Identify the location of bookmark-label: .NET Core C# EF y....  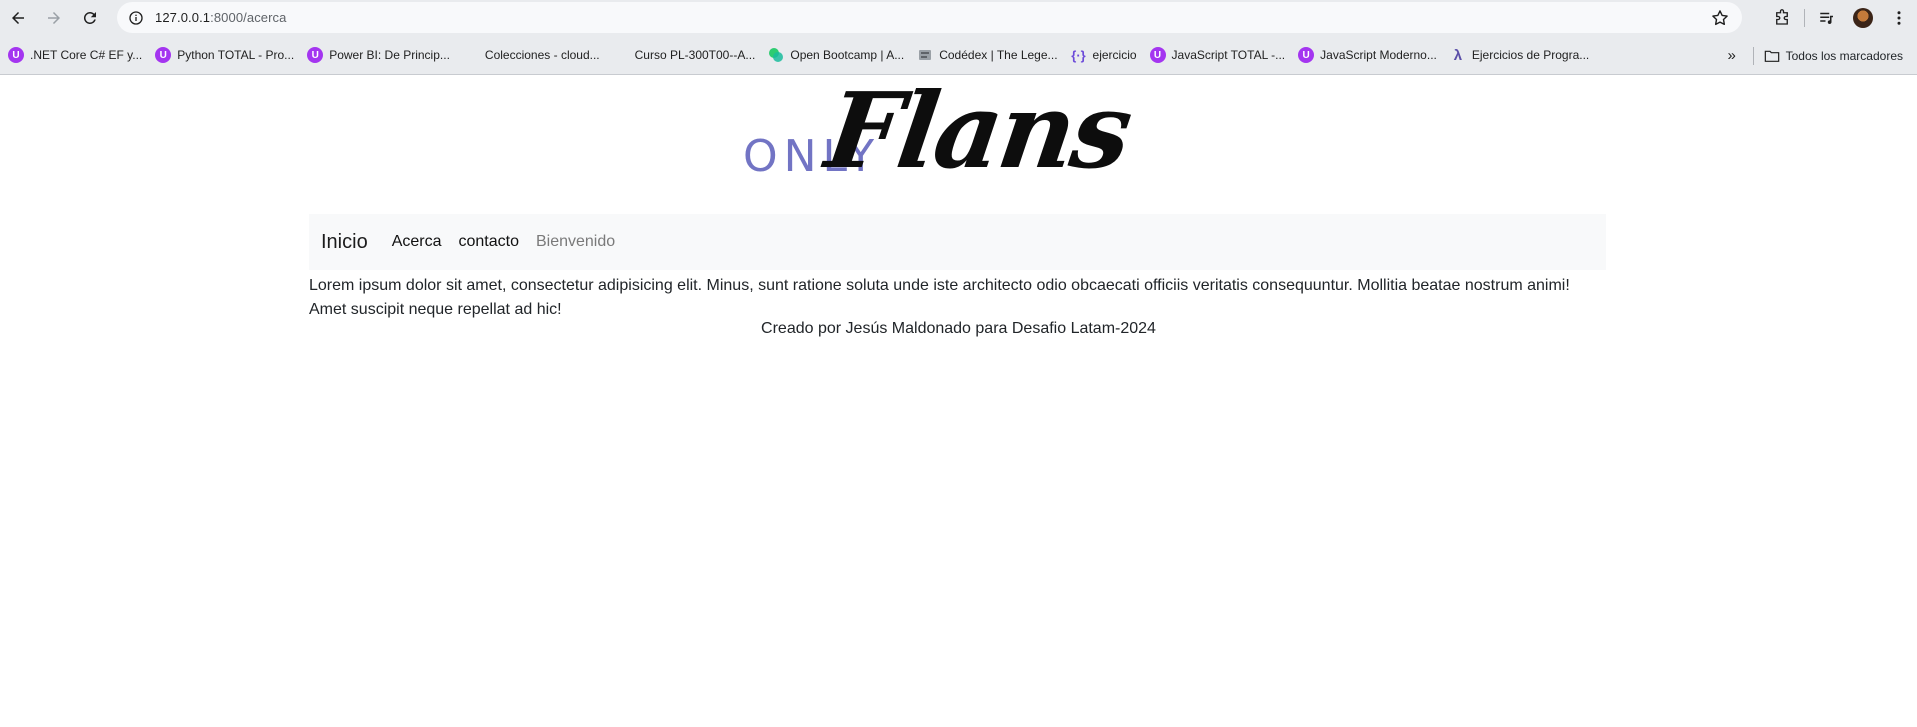
(86, 55).